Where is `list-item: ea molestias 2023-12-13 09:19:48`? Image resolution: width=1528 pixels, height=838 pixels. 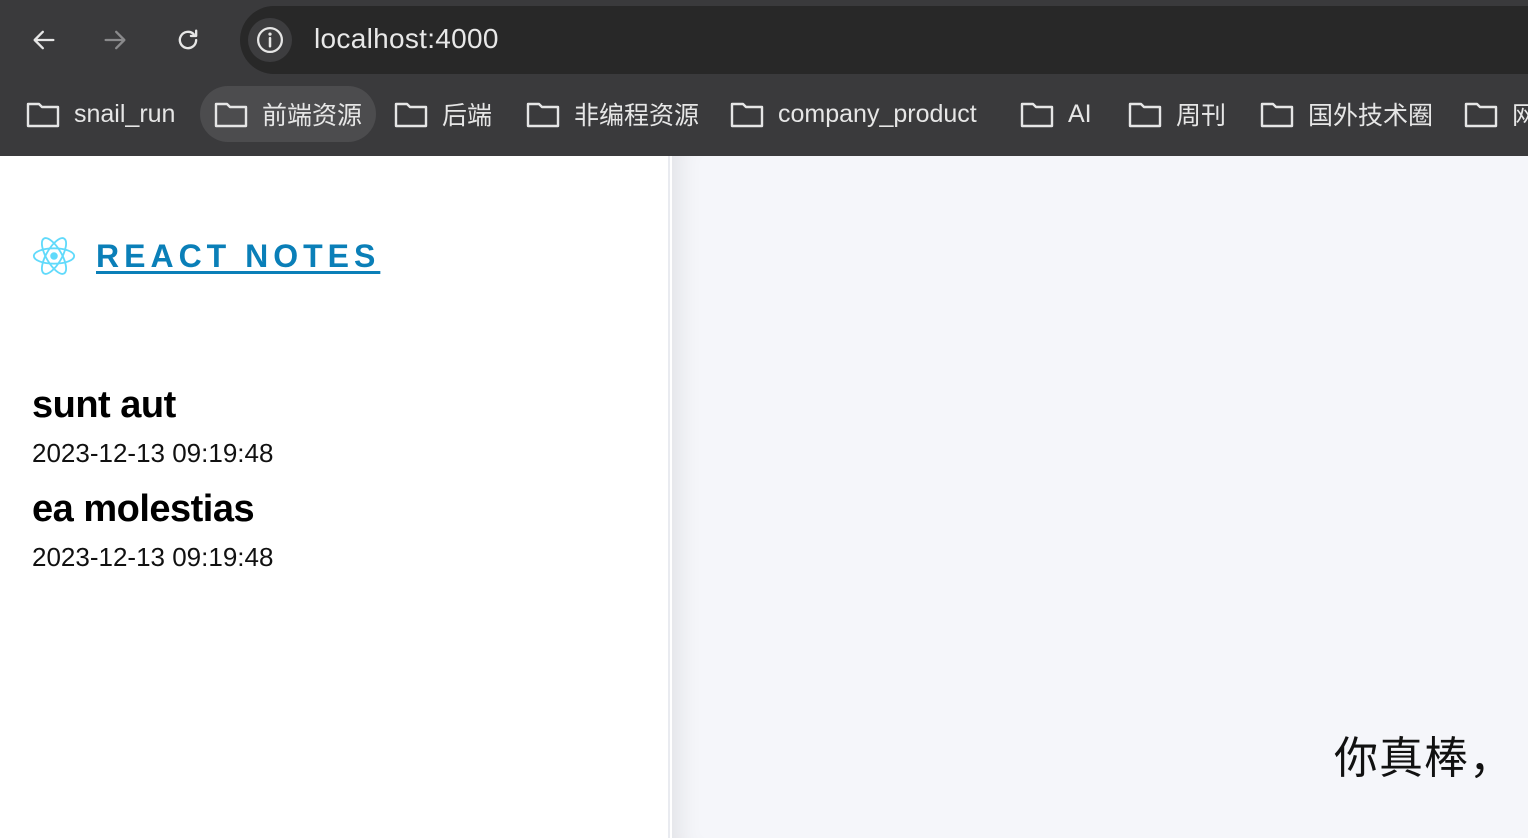
list-item: ea molestias 2023-12-13 09:19:48 is located at coordinates (332, 538).